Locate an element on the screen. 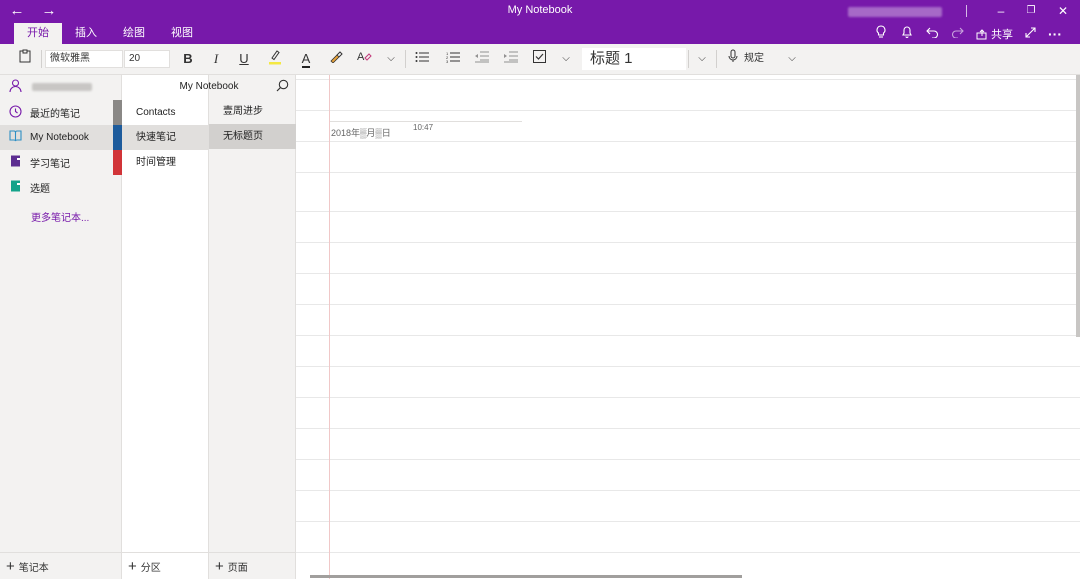 The width and height of the screenshot is (1080, 579). microphone-icon is located at coordinates (733, 59).